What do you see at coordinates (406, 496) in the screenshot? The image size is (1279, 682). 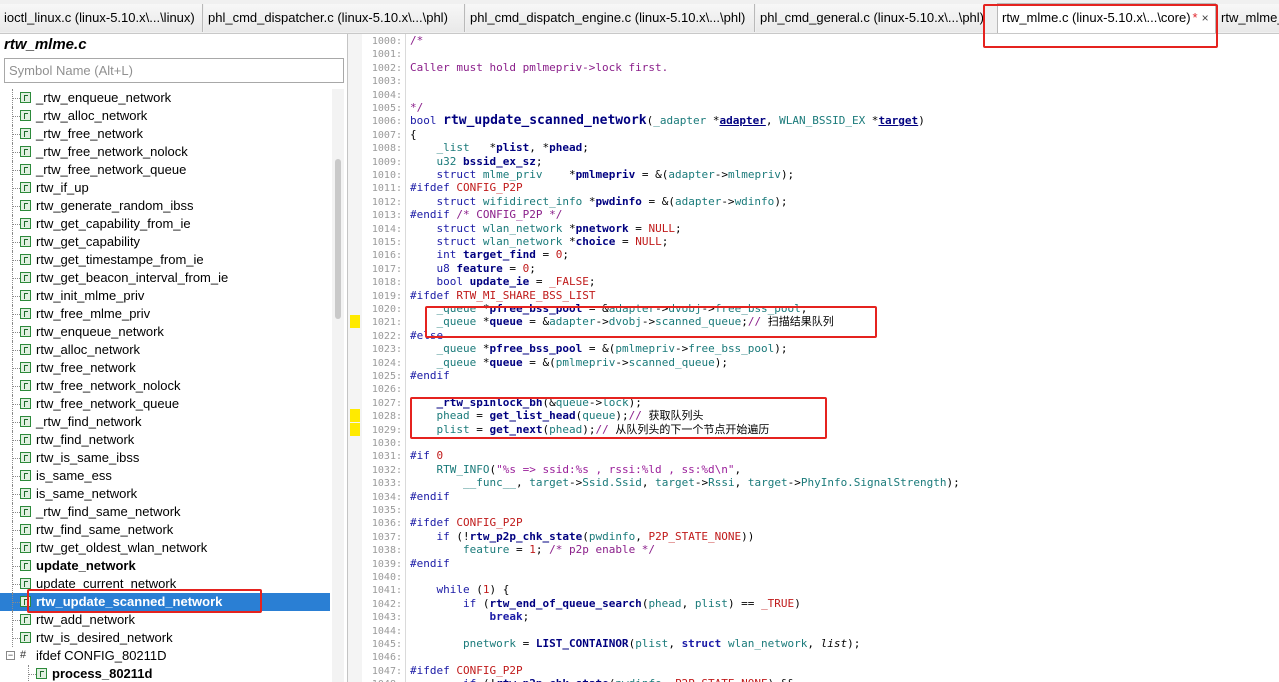 I see `code-line: 1034: #endif` at bounding box center [406, 496].